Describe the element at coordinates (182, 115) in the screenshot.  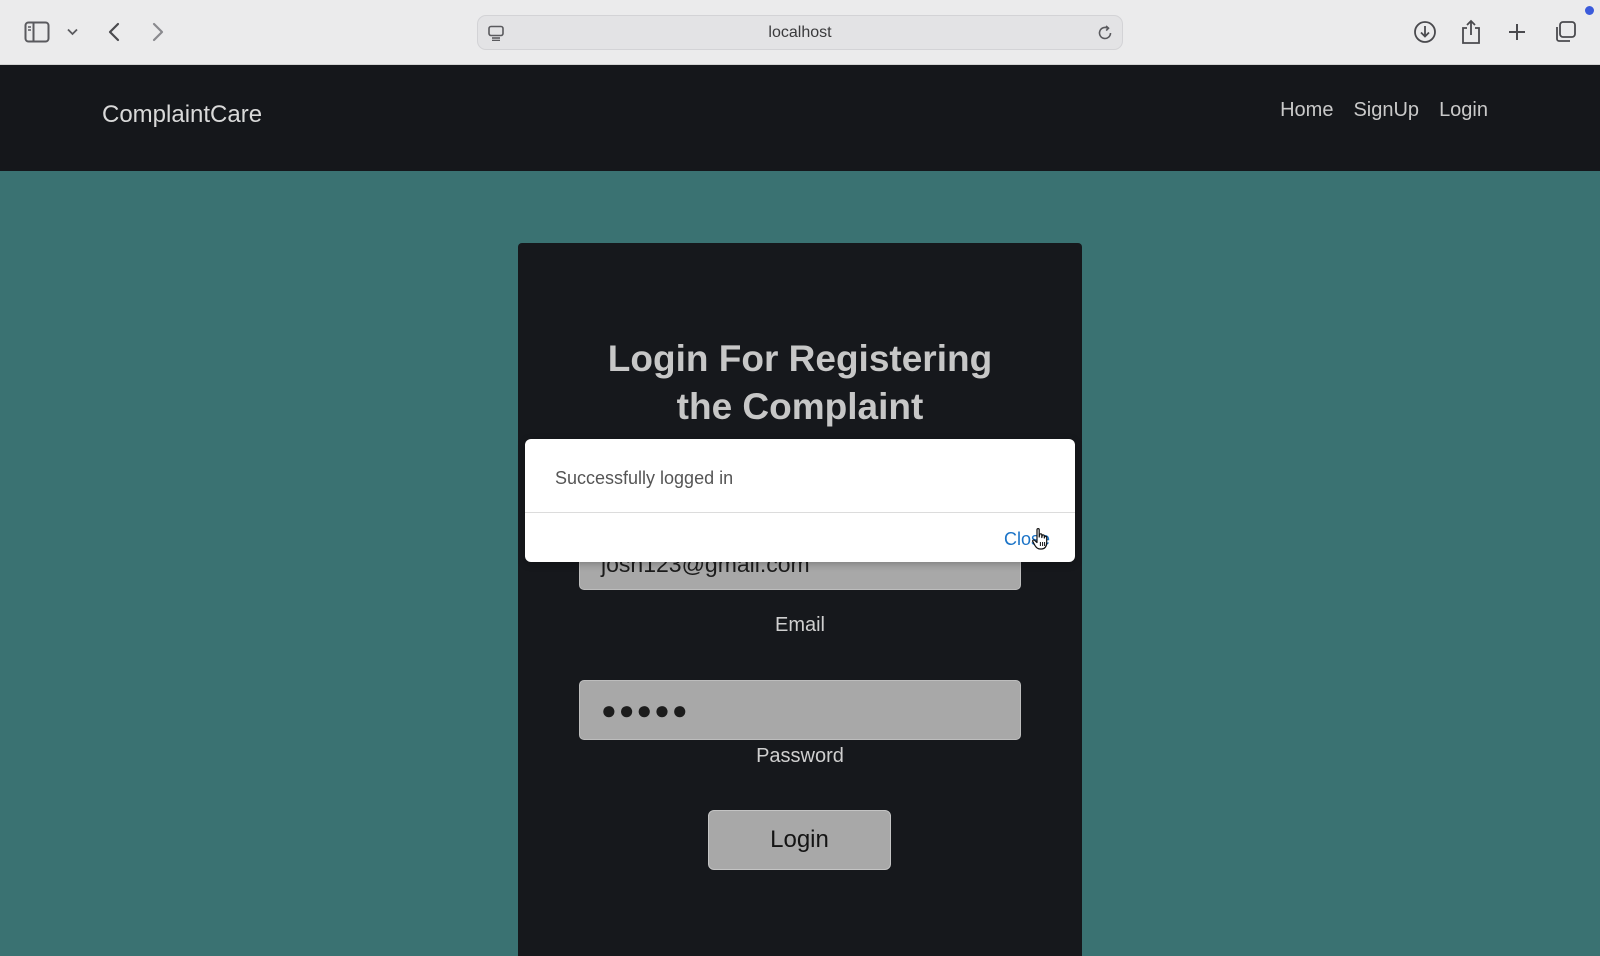
I see `brand-logo: ComplaintCare` at that location.